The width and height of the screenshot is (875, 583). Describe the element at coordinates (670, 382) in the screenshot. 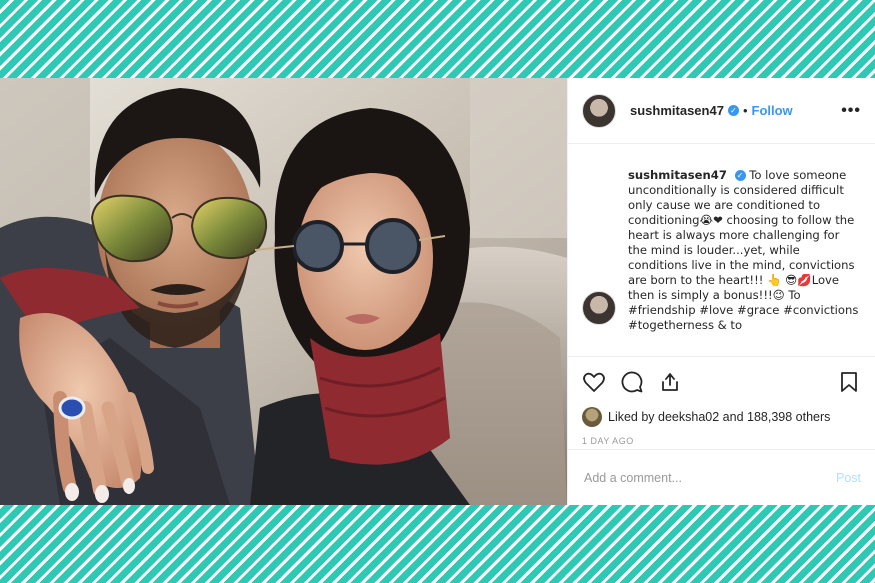

I see `share-icon` at that location.